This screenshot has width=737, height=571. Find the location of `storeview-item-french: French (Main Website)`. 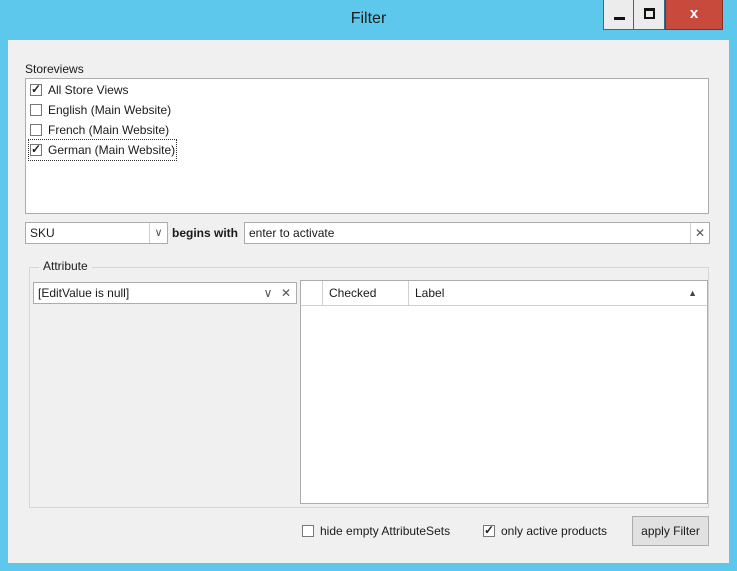

storeview-item-french: French (Main Website) is located at coordinates (99, 130).